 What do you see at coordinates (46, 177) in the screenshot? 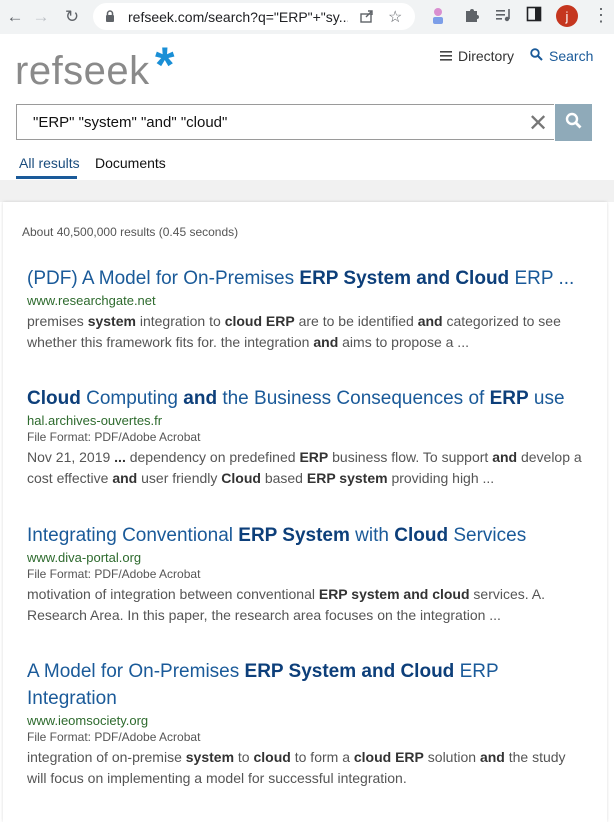
I see `active-tab-indicator` at bounding box center [46, 177].